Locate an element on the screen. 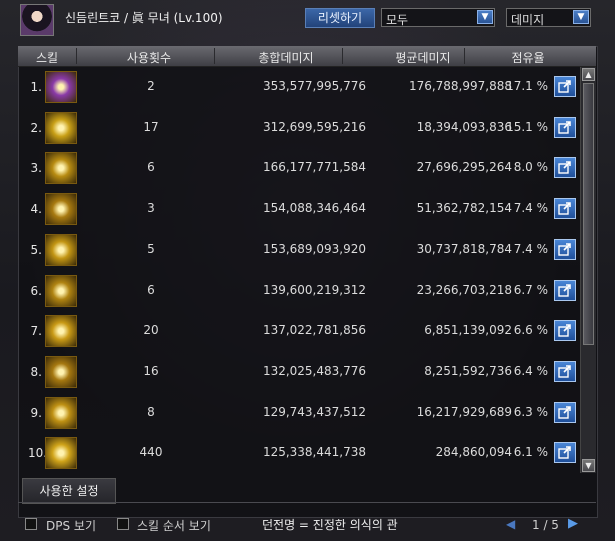 The width and height of the screenshot is (615, 541). row-average-damage: 18,394,093,836 is located at coordinates (464, 127).